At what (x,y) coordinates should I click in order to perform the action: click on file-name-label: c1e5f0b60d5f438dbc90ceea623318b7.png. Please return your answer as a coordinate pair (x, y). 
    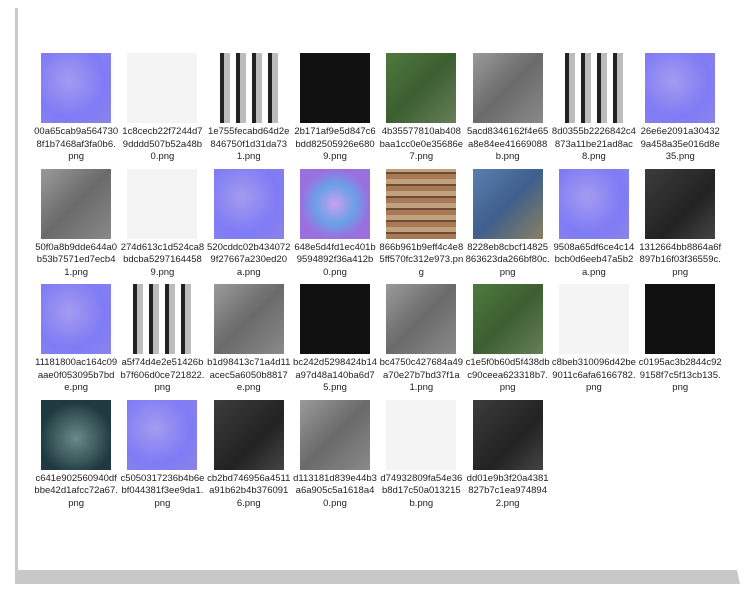
    Looking at the image, I should click on (507, 375).